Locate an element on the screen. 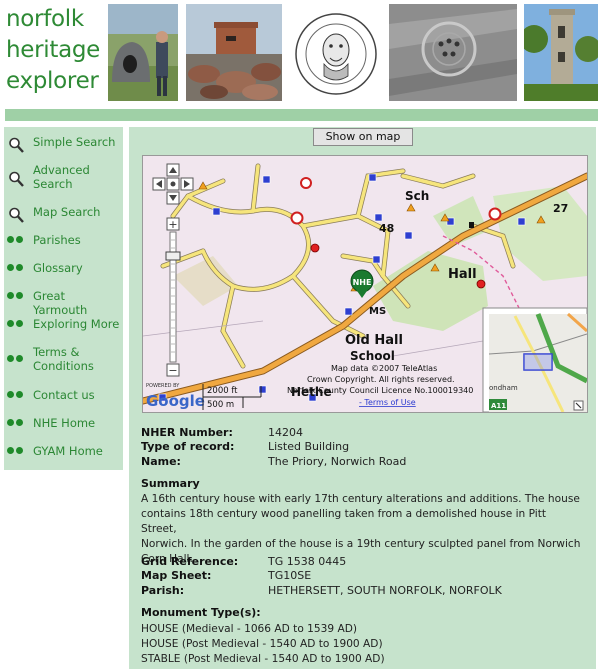  map-label-sch: Sch is located at coordinates (417, 196).